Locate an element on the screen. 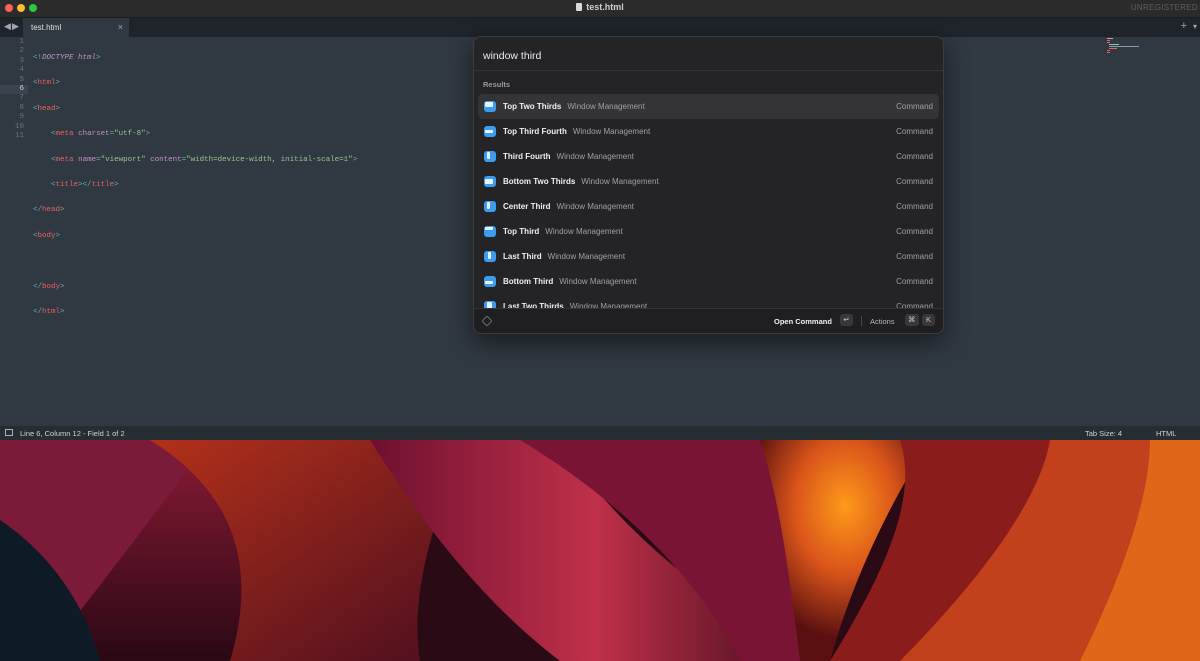 The width and height of the screenshot is (1200, 661). result-title: Third Fourth Window Management is located at coordinates (568, 156).